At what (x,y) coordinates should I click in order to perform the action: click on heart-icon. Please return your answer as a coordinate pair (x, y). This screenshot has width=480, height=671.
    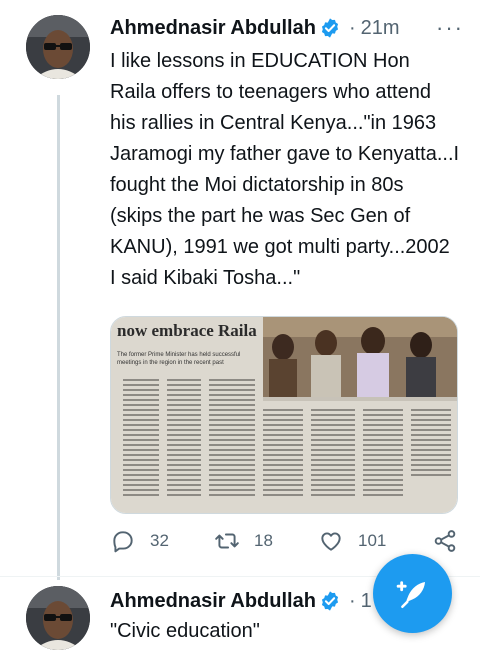
    Looking at the image, I should click on (331, 541).